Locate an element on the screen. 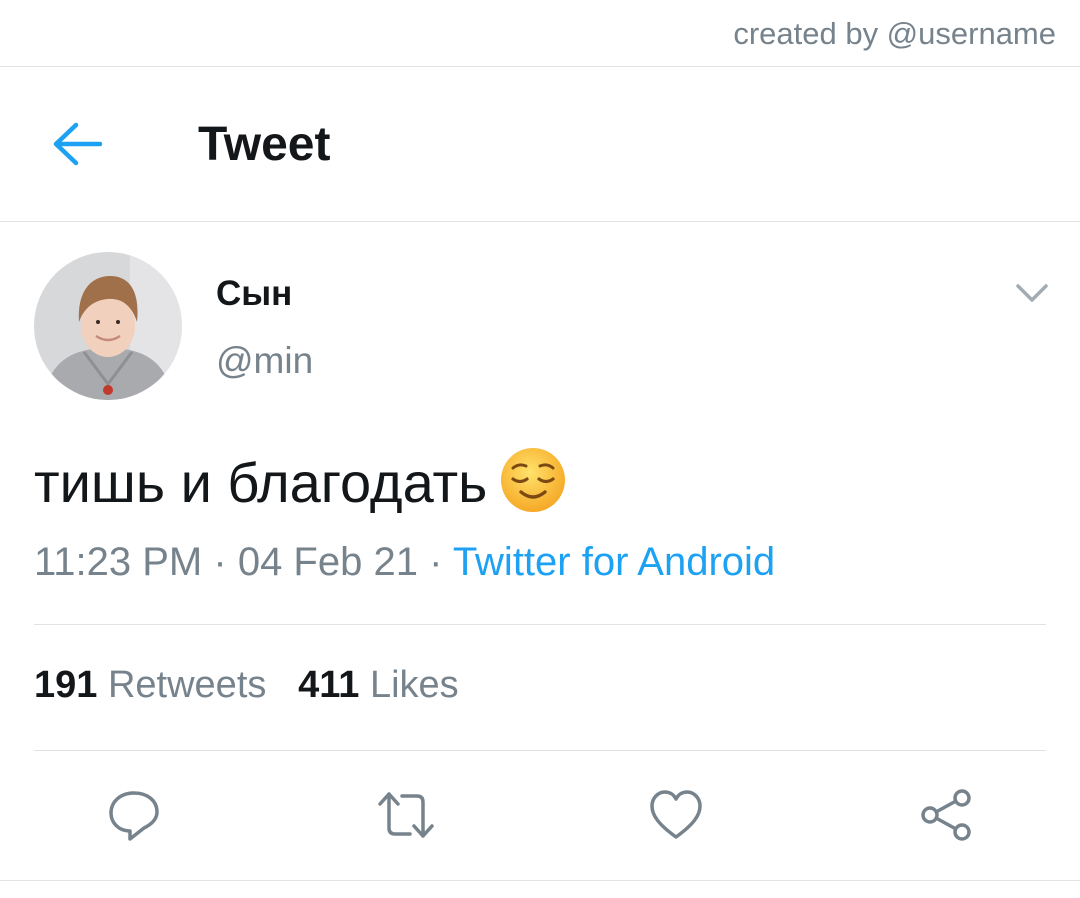 The width and height of the screenshot is (1080, 898). tweet-stats: 191 Retweets 411 Likes is located at coordinates (246, 685).